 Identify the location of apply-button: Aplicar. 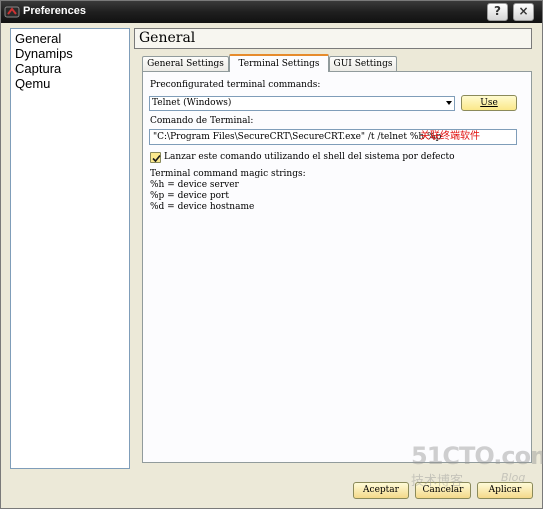
(505, 490).